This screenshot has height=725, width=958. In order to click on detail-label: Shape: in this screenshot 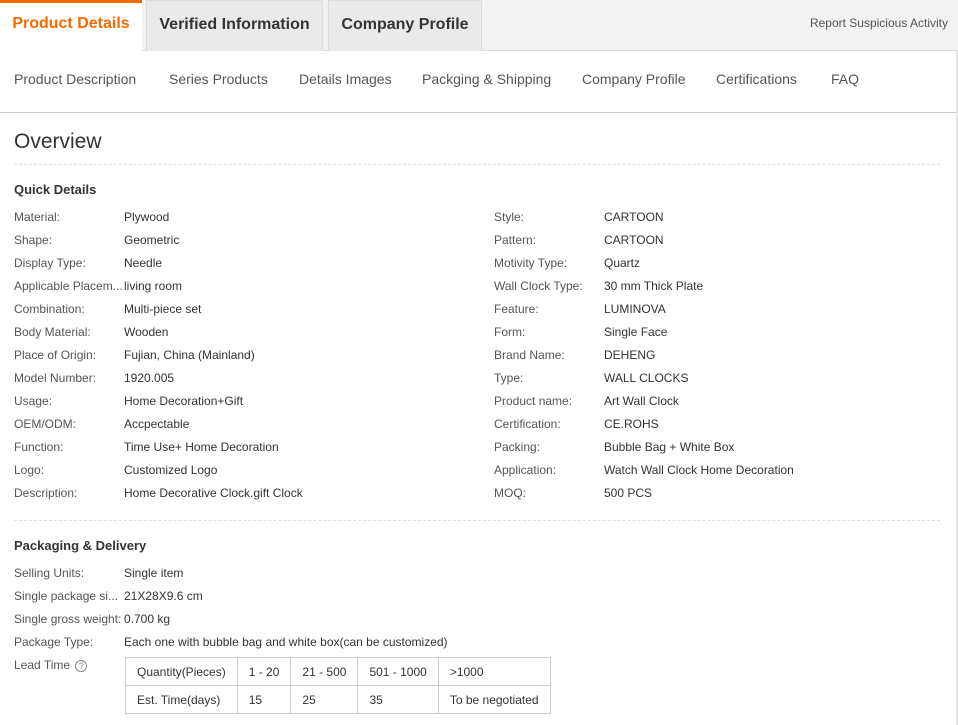, I will do `click(33, 240)`.